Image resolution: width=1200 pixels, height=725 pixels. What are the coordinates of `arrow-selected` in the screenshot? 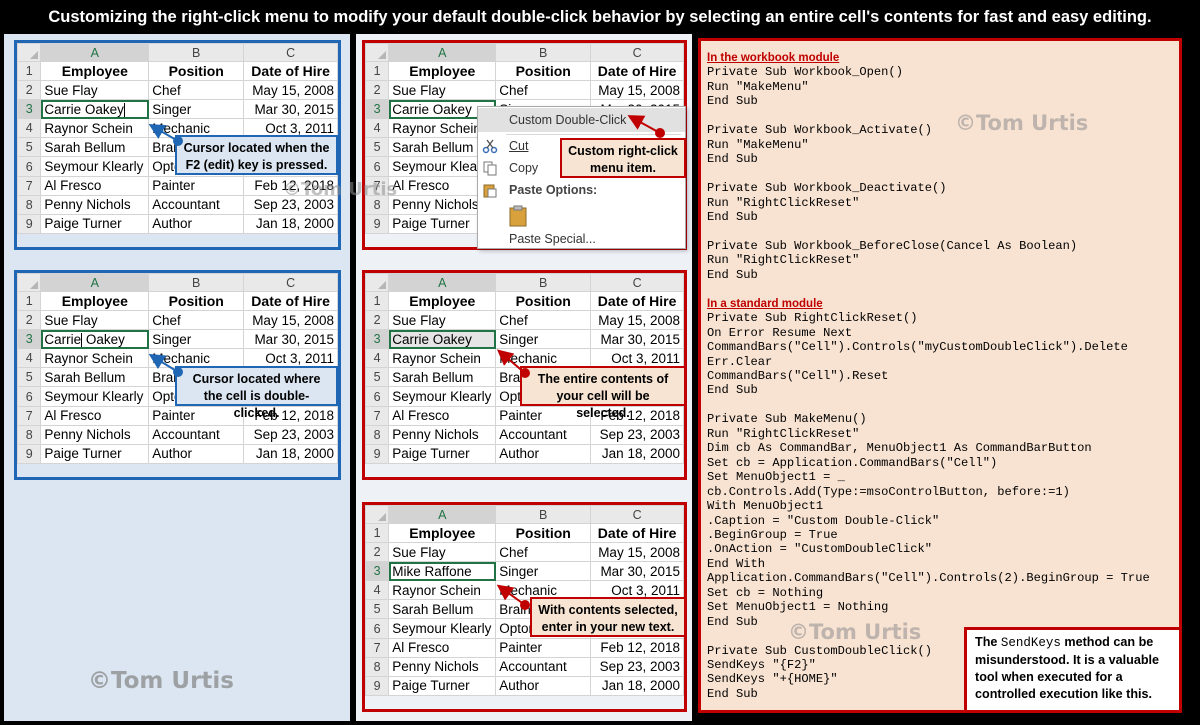 It's located at (513, 363).